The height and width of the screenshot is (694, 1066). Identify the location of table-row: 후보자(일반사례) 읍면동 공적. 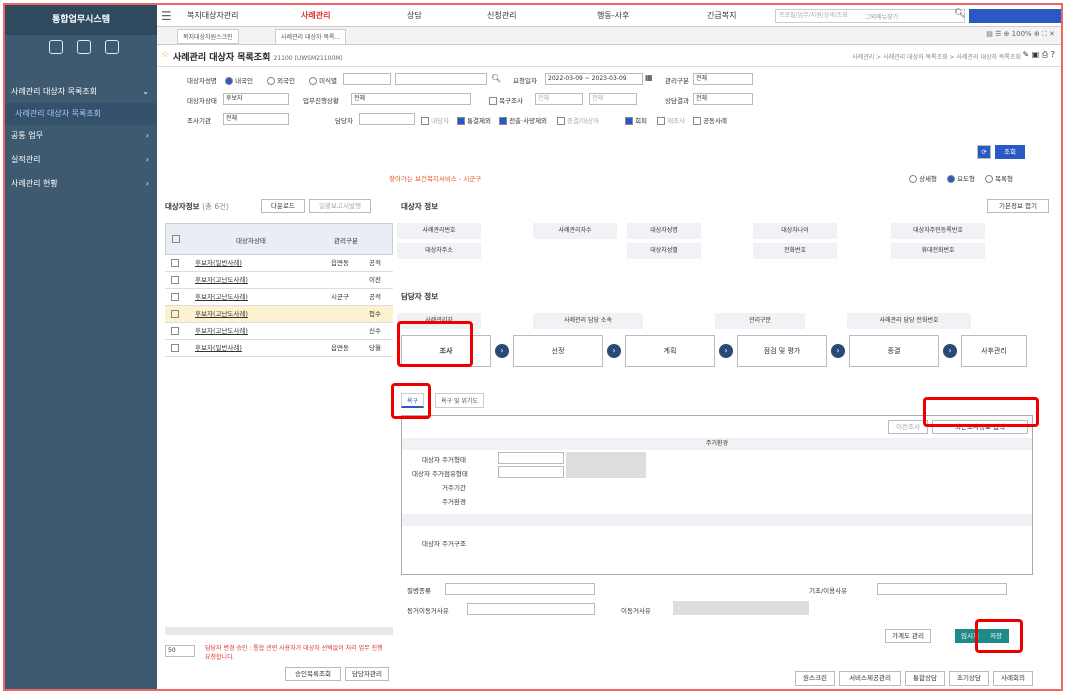
(279, 263).